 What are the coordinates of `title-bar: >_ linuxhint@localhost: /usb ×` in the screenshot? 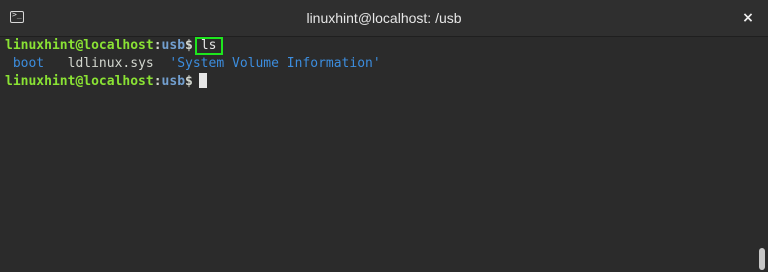 It's located at (384, 18).